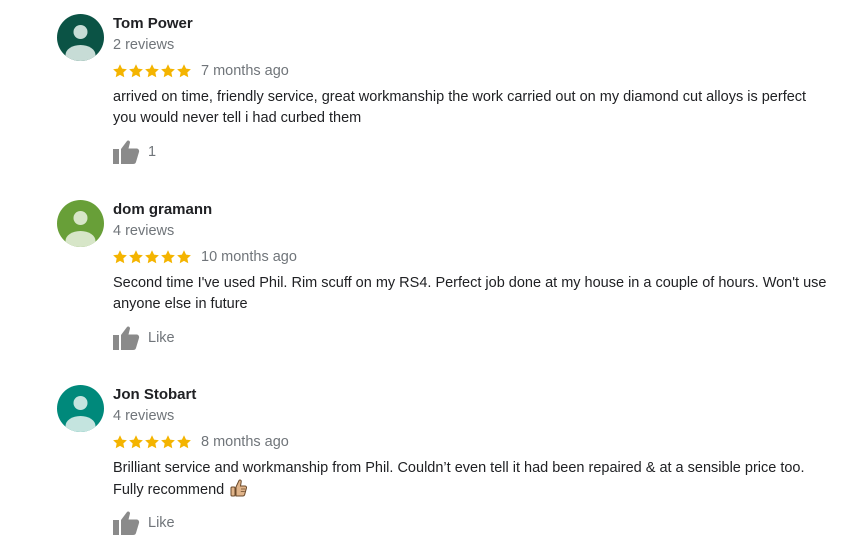 This screenshot has height=556, width=846. What do you see at coordinates (153, 23) in the screenshot?
I see `reviewer-name: Tom Power` at bounding box center [153, 23].